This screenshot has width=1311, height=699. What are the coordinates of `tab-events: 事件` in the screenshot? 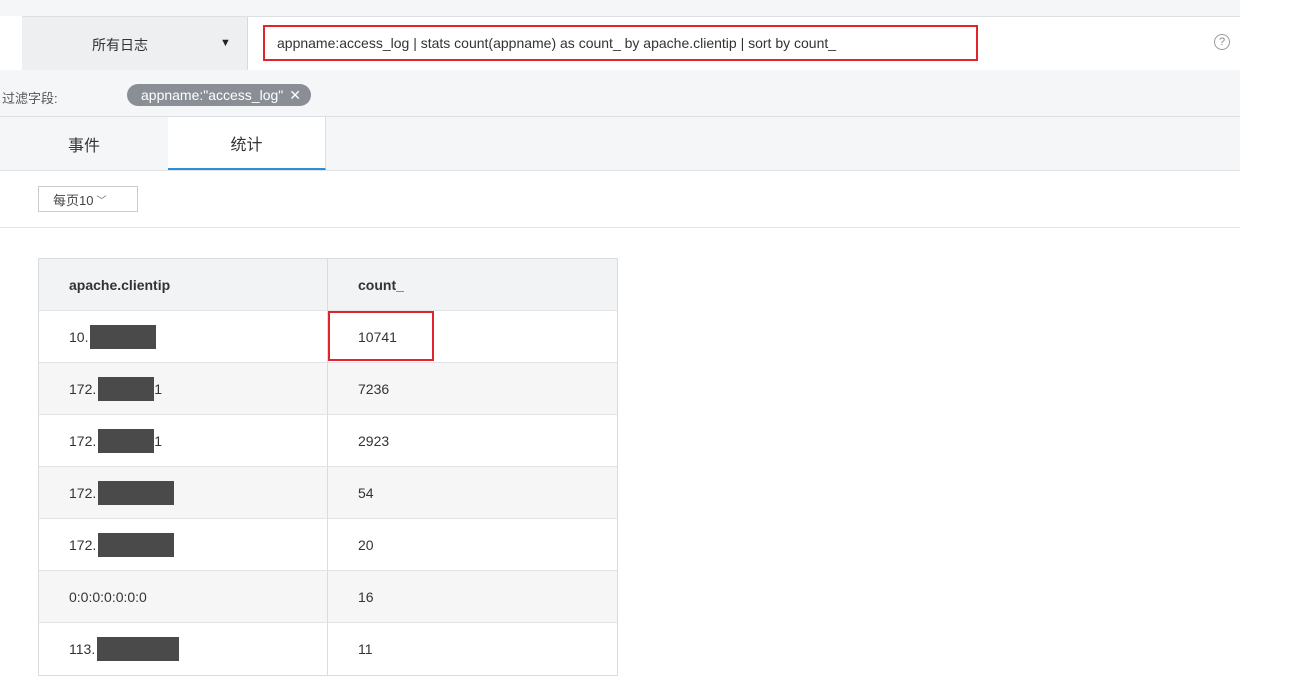 It's located at (84, 143).